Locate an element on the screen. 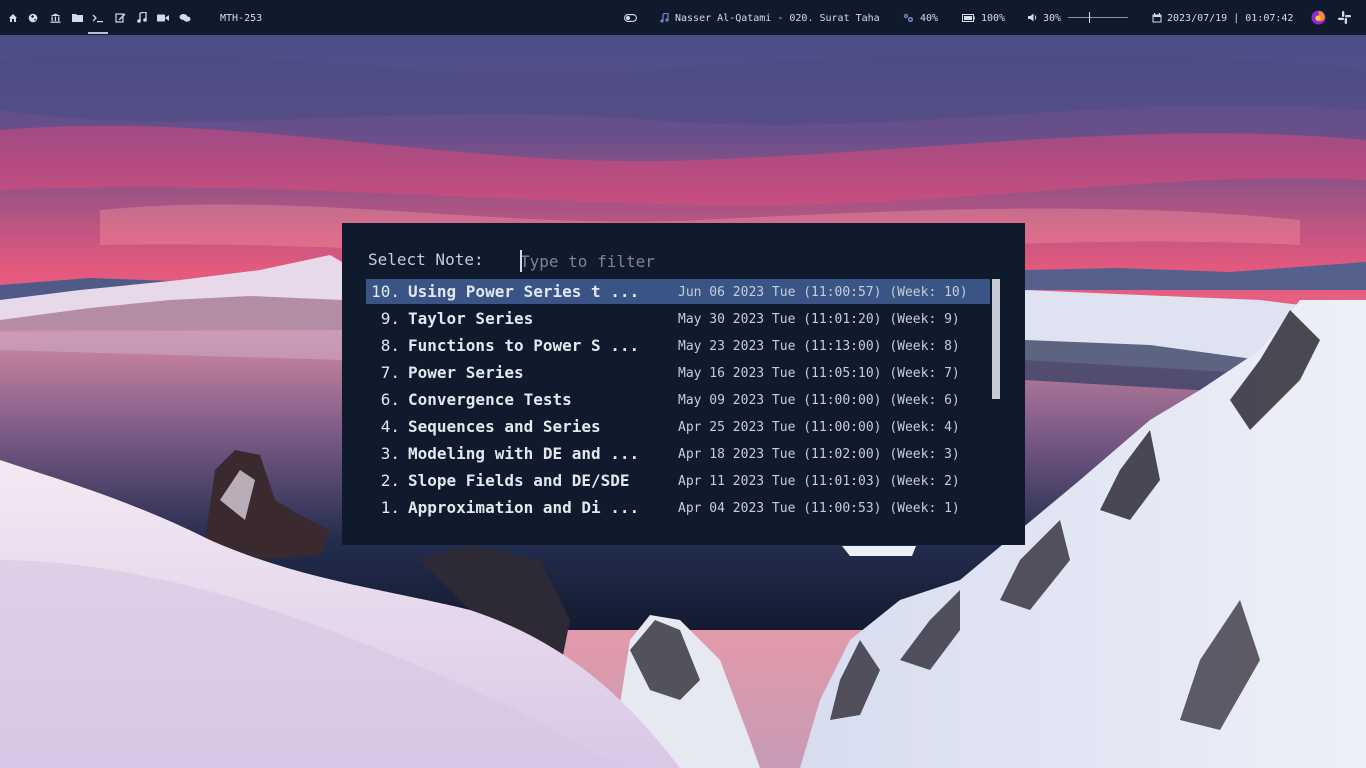  item-number: 2. is located at coordinates (390, 480).